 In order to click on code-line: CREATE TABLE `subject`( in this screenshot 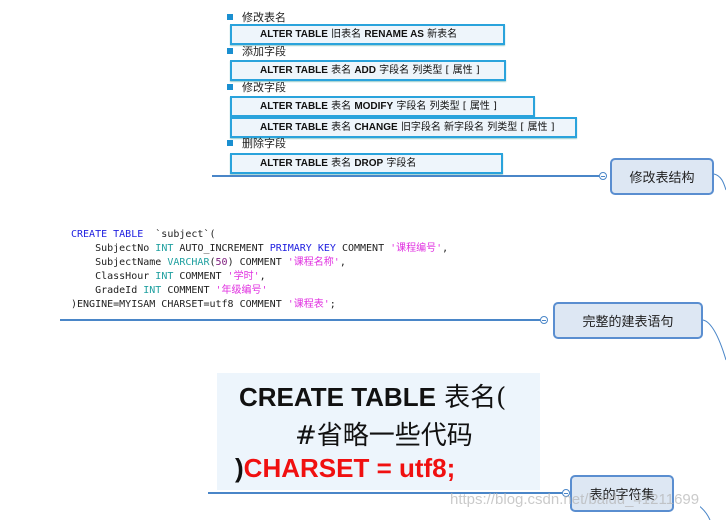, I will do `click(259, 235)`.